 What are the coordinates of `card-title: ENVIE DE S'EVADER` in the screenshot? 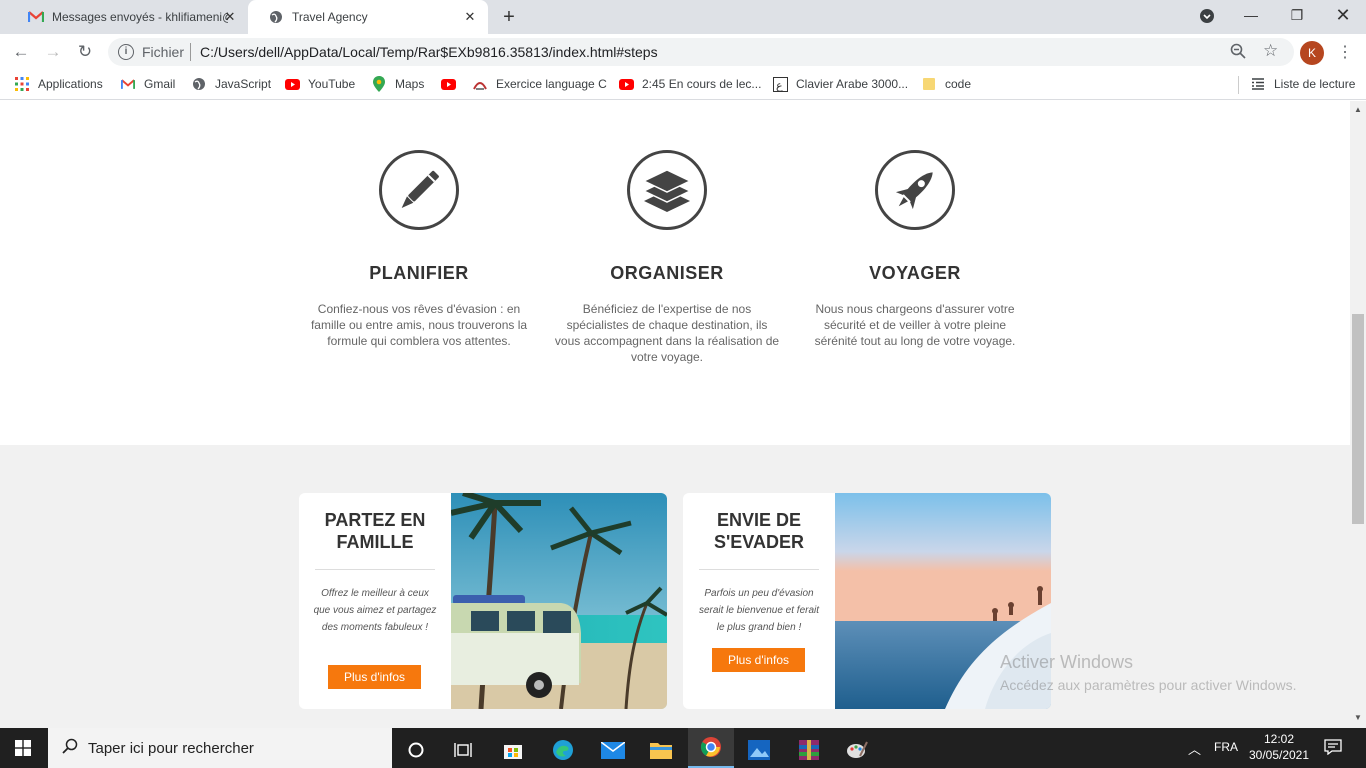 It's located at (759, 531).